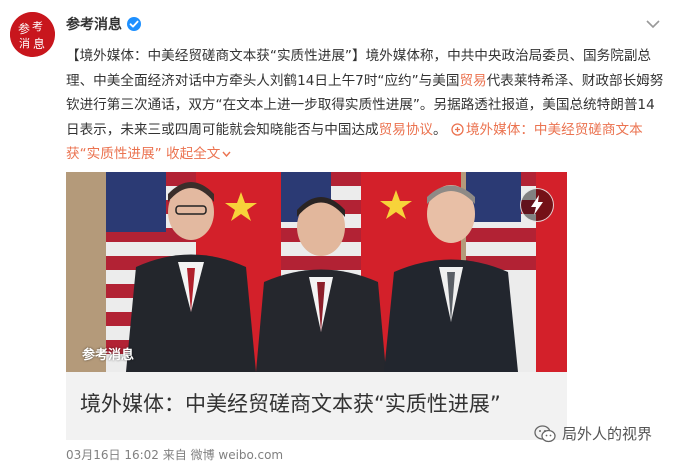  I want to click on photo-watermark: 参考消息, so click(108, 355).